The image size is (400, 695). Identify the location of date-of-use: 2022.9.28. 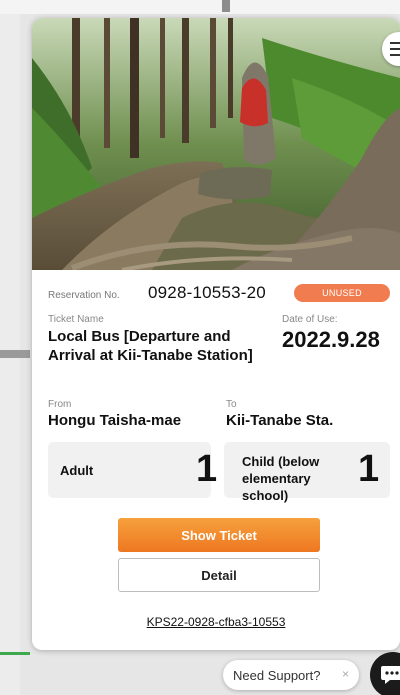
(331, 339).